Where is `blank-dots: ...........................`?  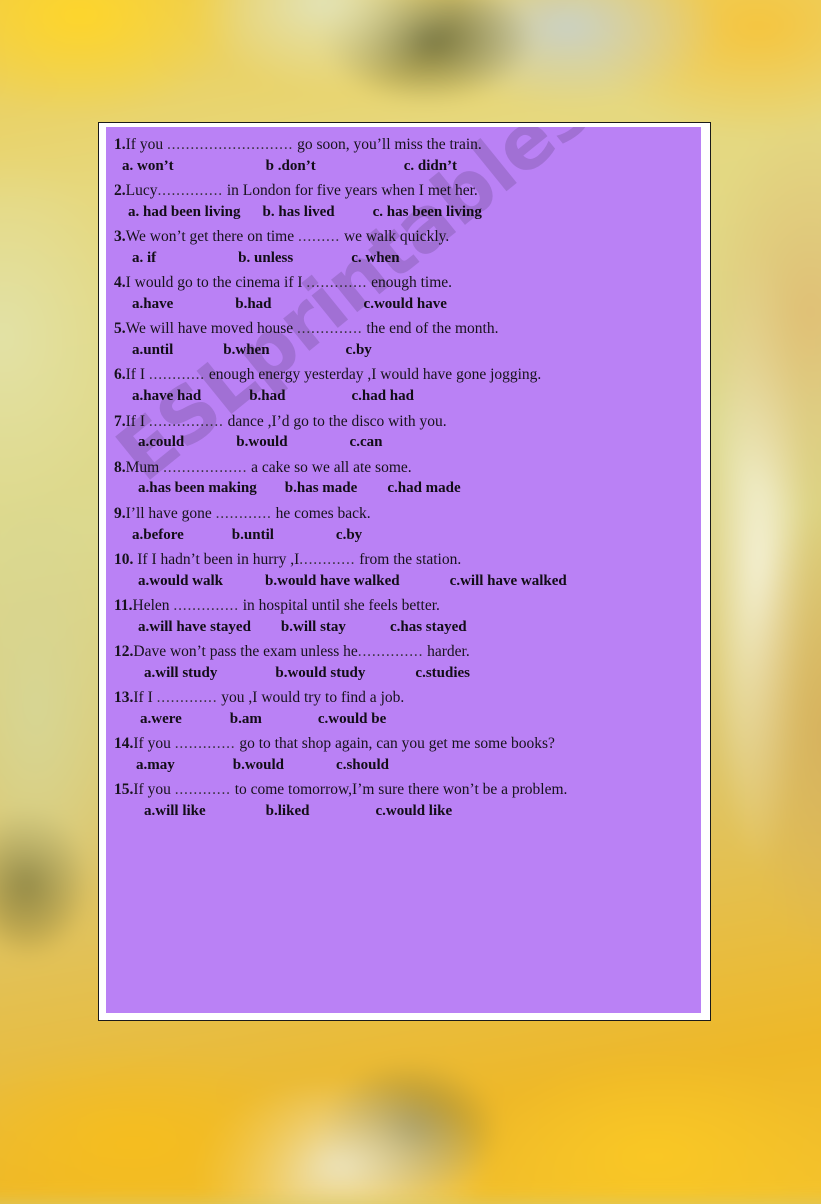 blank-dots: ........................... is located at coordinates (230, 144).